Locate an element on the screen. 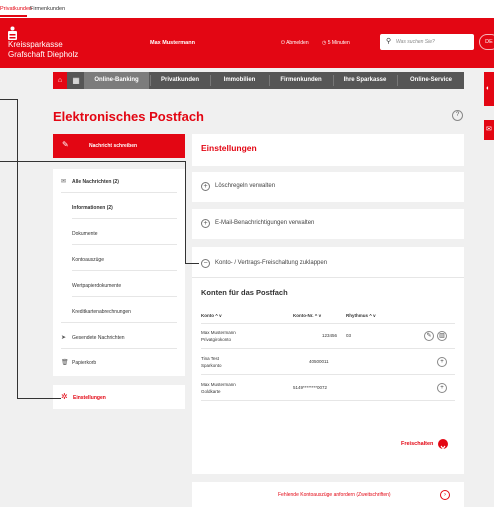 This screenshot has width=494, height=507. email-notifications-panel: + E-Mail-Benachrichtigungen verwalten is located at coordinates (328, 224).